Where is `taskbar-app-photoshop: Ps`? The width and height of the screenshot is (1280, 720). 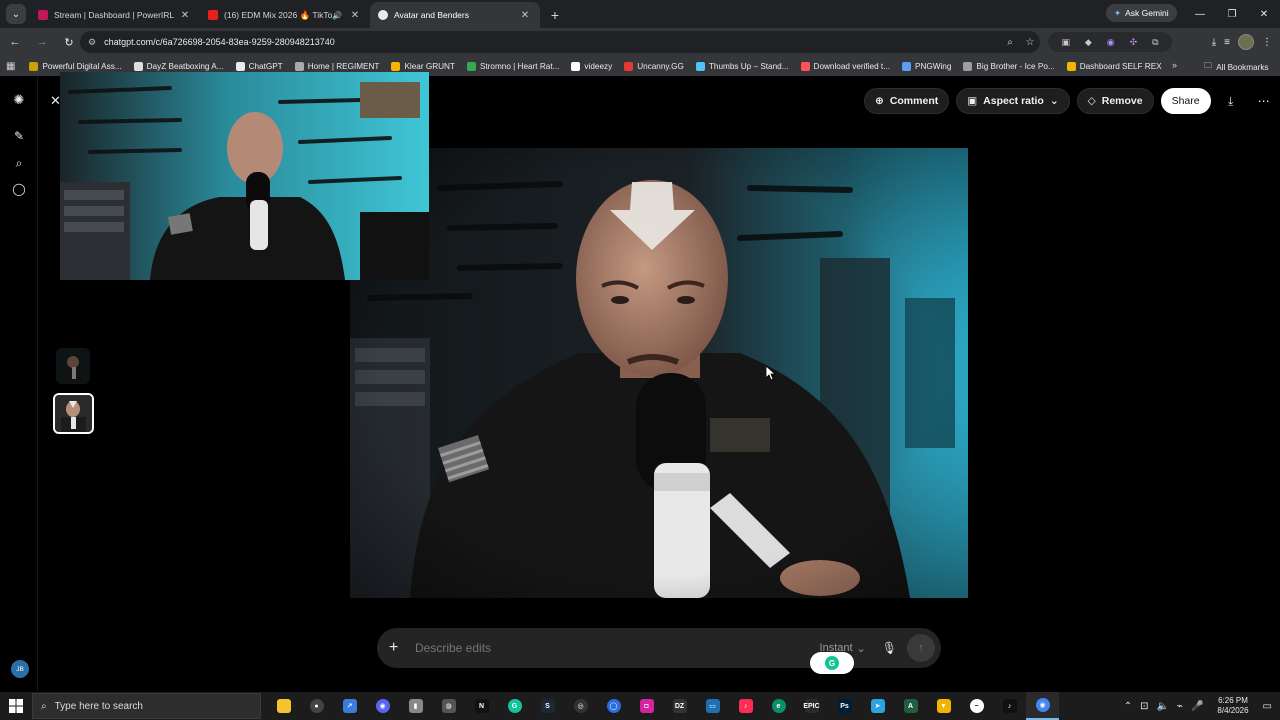 taskbar-app-photoshop: Ps is located at coordinates (844, 706).